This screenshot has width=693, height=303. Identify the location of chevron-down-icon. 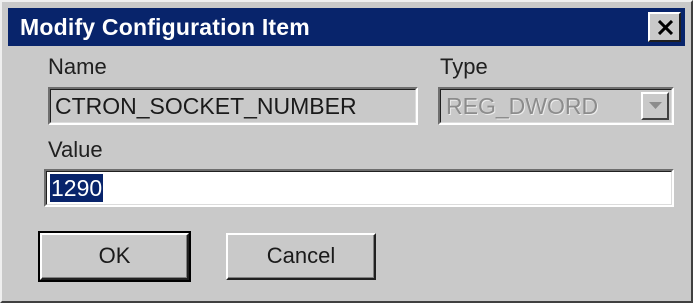
(655, 105).